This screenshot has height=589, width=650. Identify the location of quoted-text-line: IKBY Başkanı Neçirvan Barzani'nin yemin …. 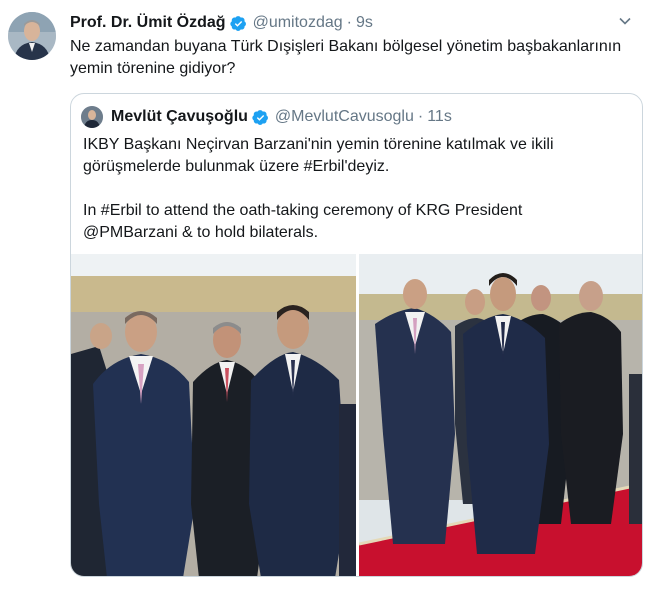
(318, 144).